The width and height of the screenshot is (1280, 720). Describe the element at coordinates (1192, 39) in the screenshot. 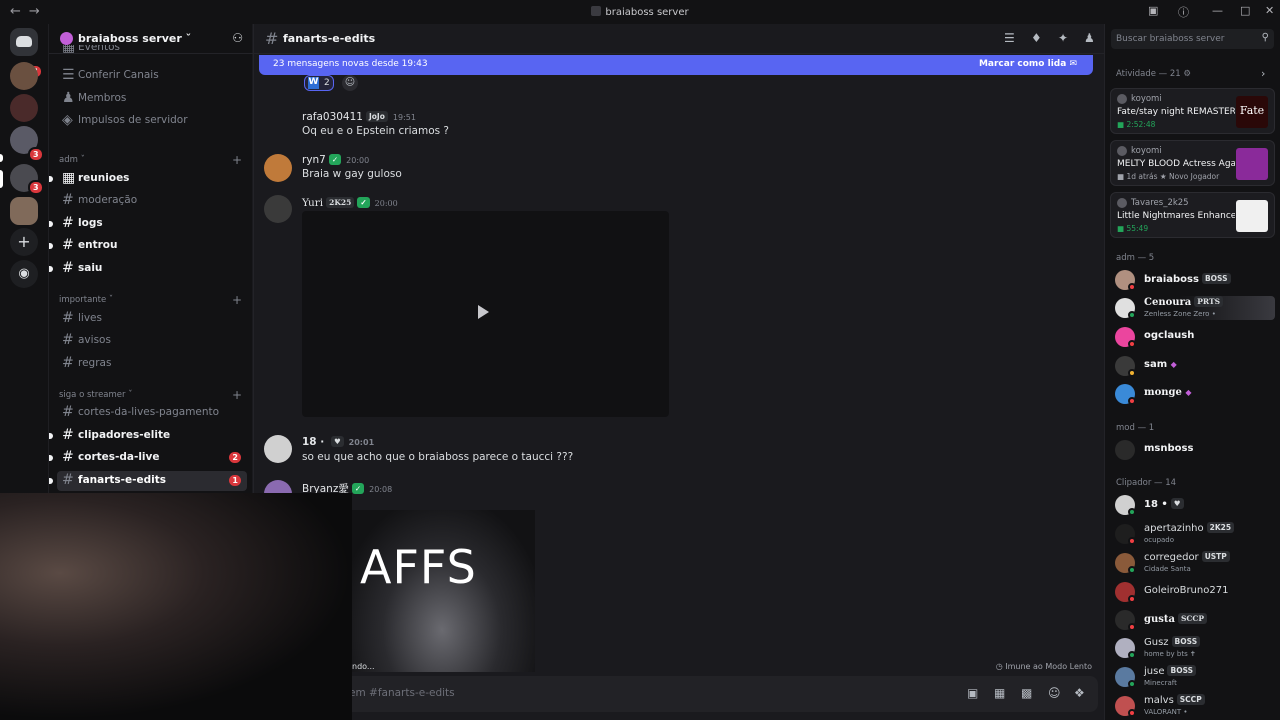

I see `search-input: Buscar braiaboss server ⚲` at that location.